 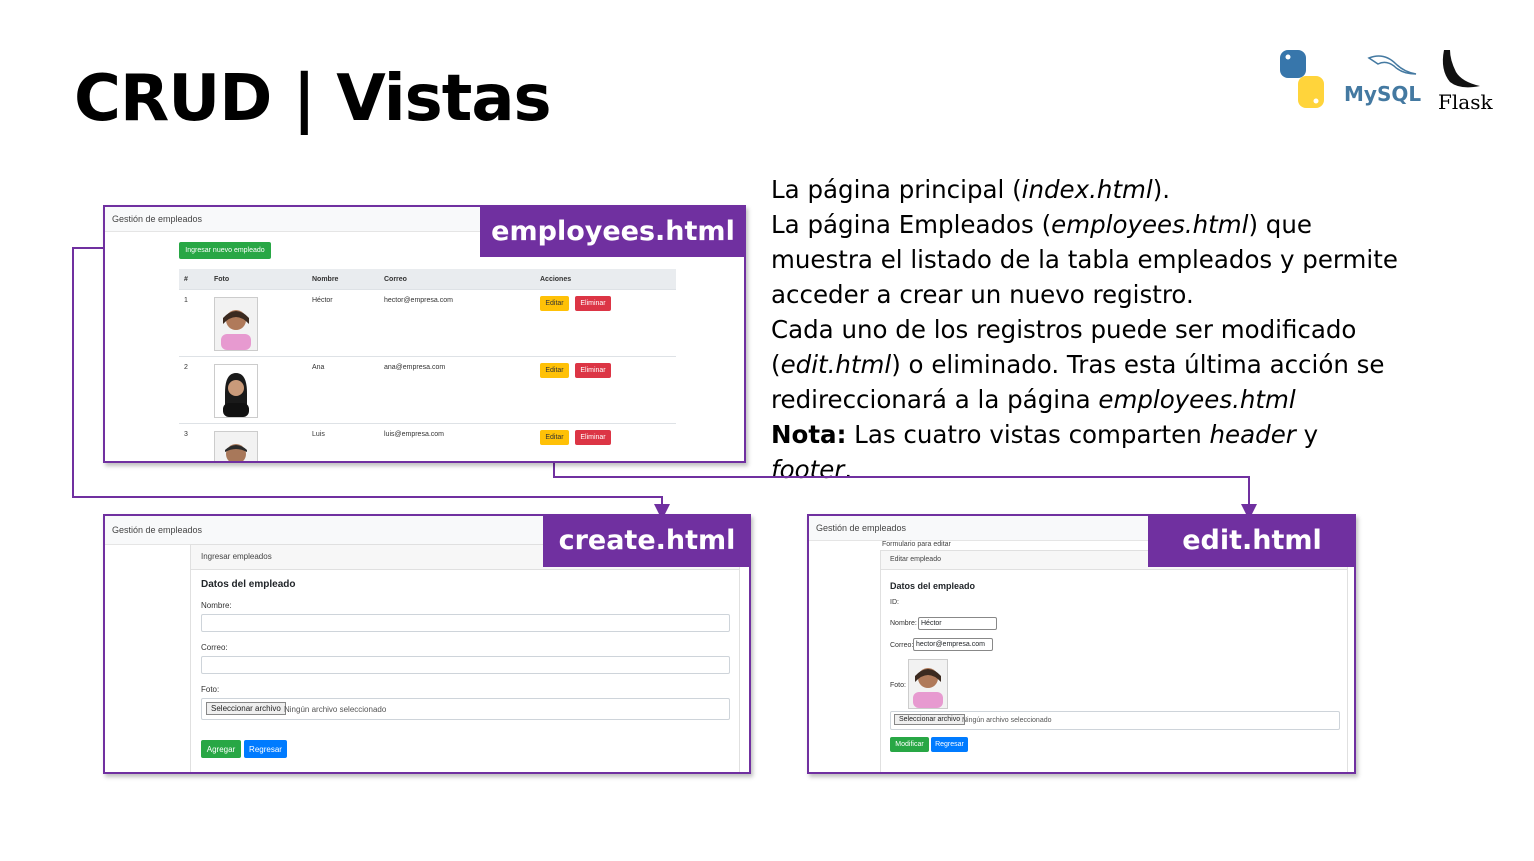 I want to click on row-id: 2, so click(x=194, y=390).